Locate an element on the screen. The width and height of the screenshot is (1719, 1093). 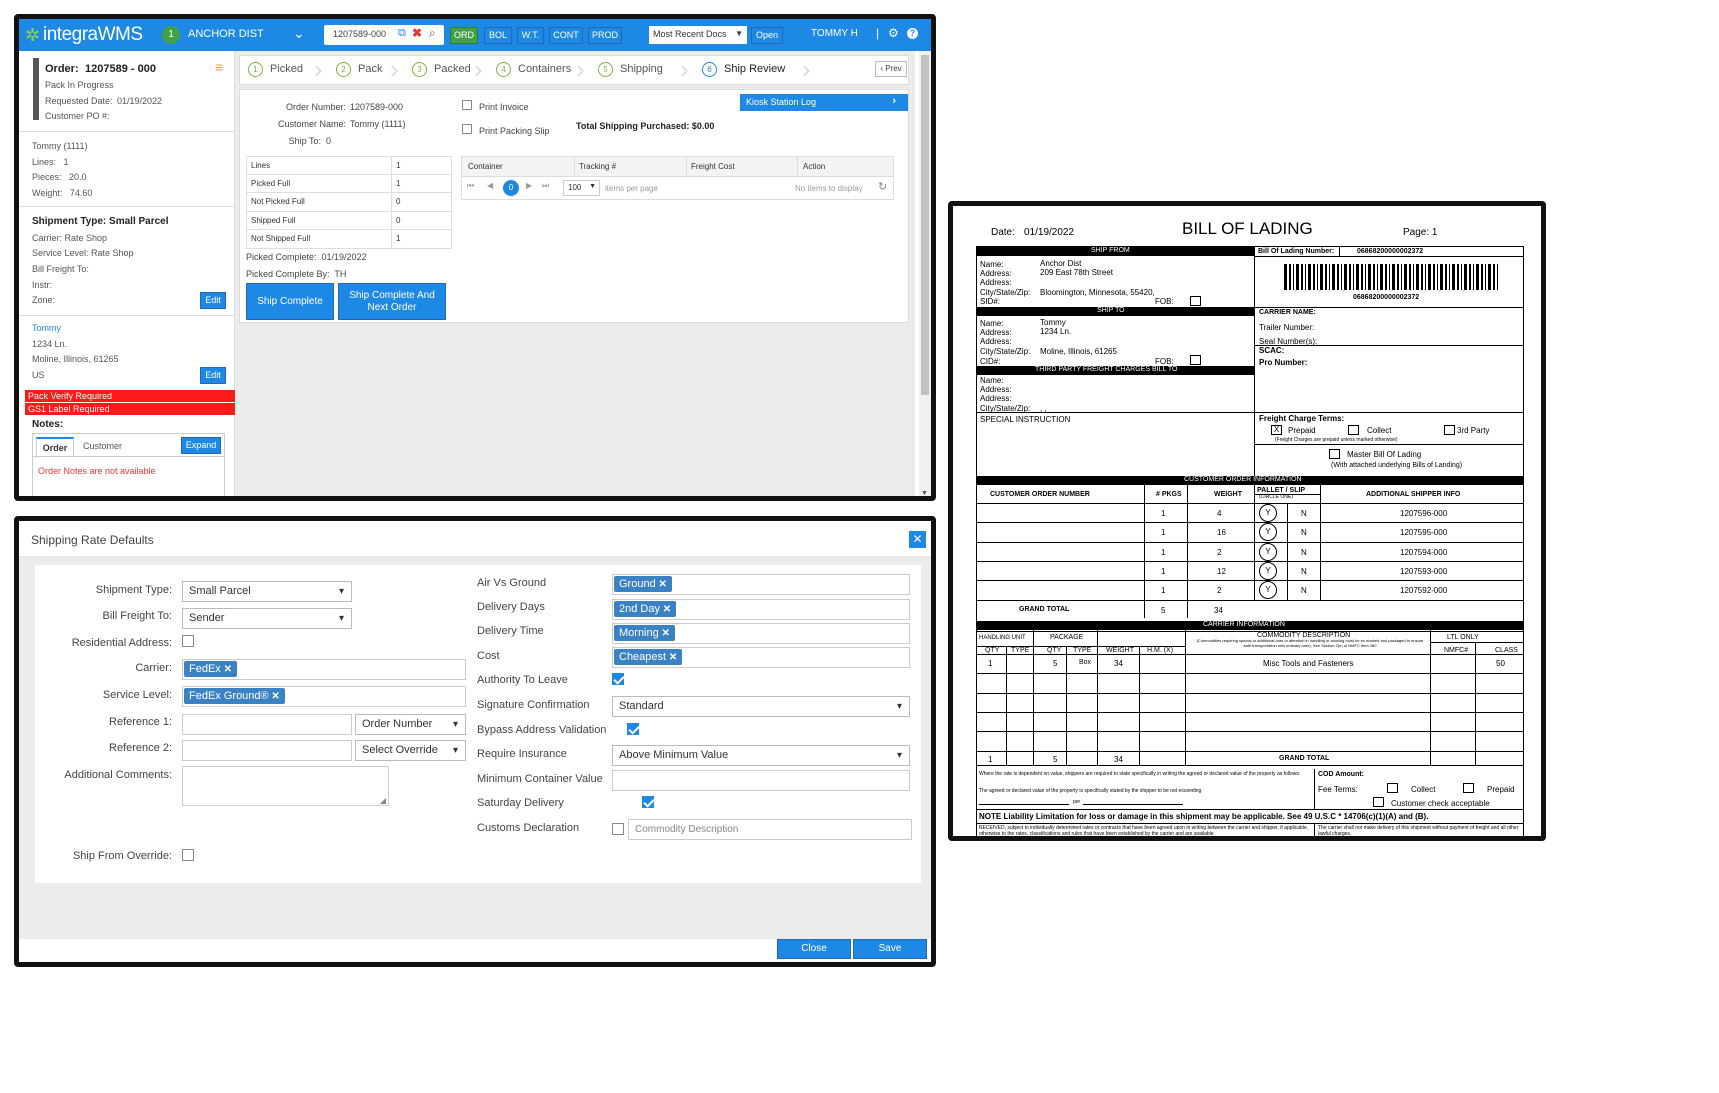
order-search-input: 1207589-000 ⧉ ✖ ⌕ is located at coordinates (384, 35).